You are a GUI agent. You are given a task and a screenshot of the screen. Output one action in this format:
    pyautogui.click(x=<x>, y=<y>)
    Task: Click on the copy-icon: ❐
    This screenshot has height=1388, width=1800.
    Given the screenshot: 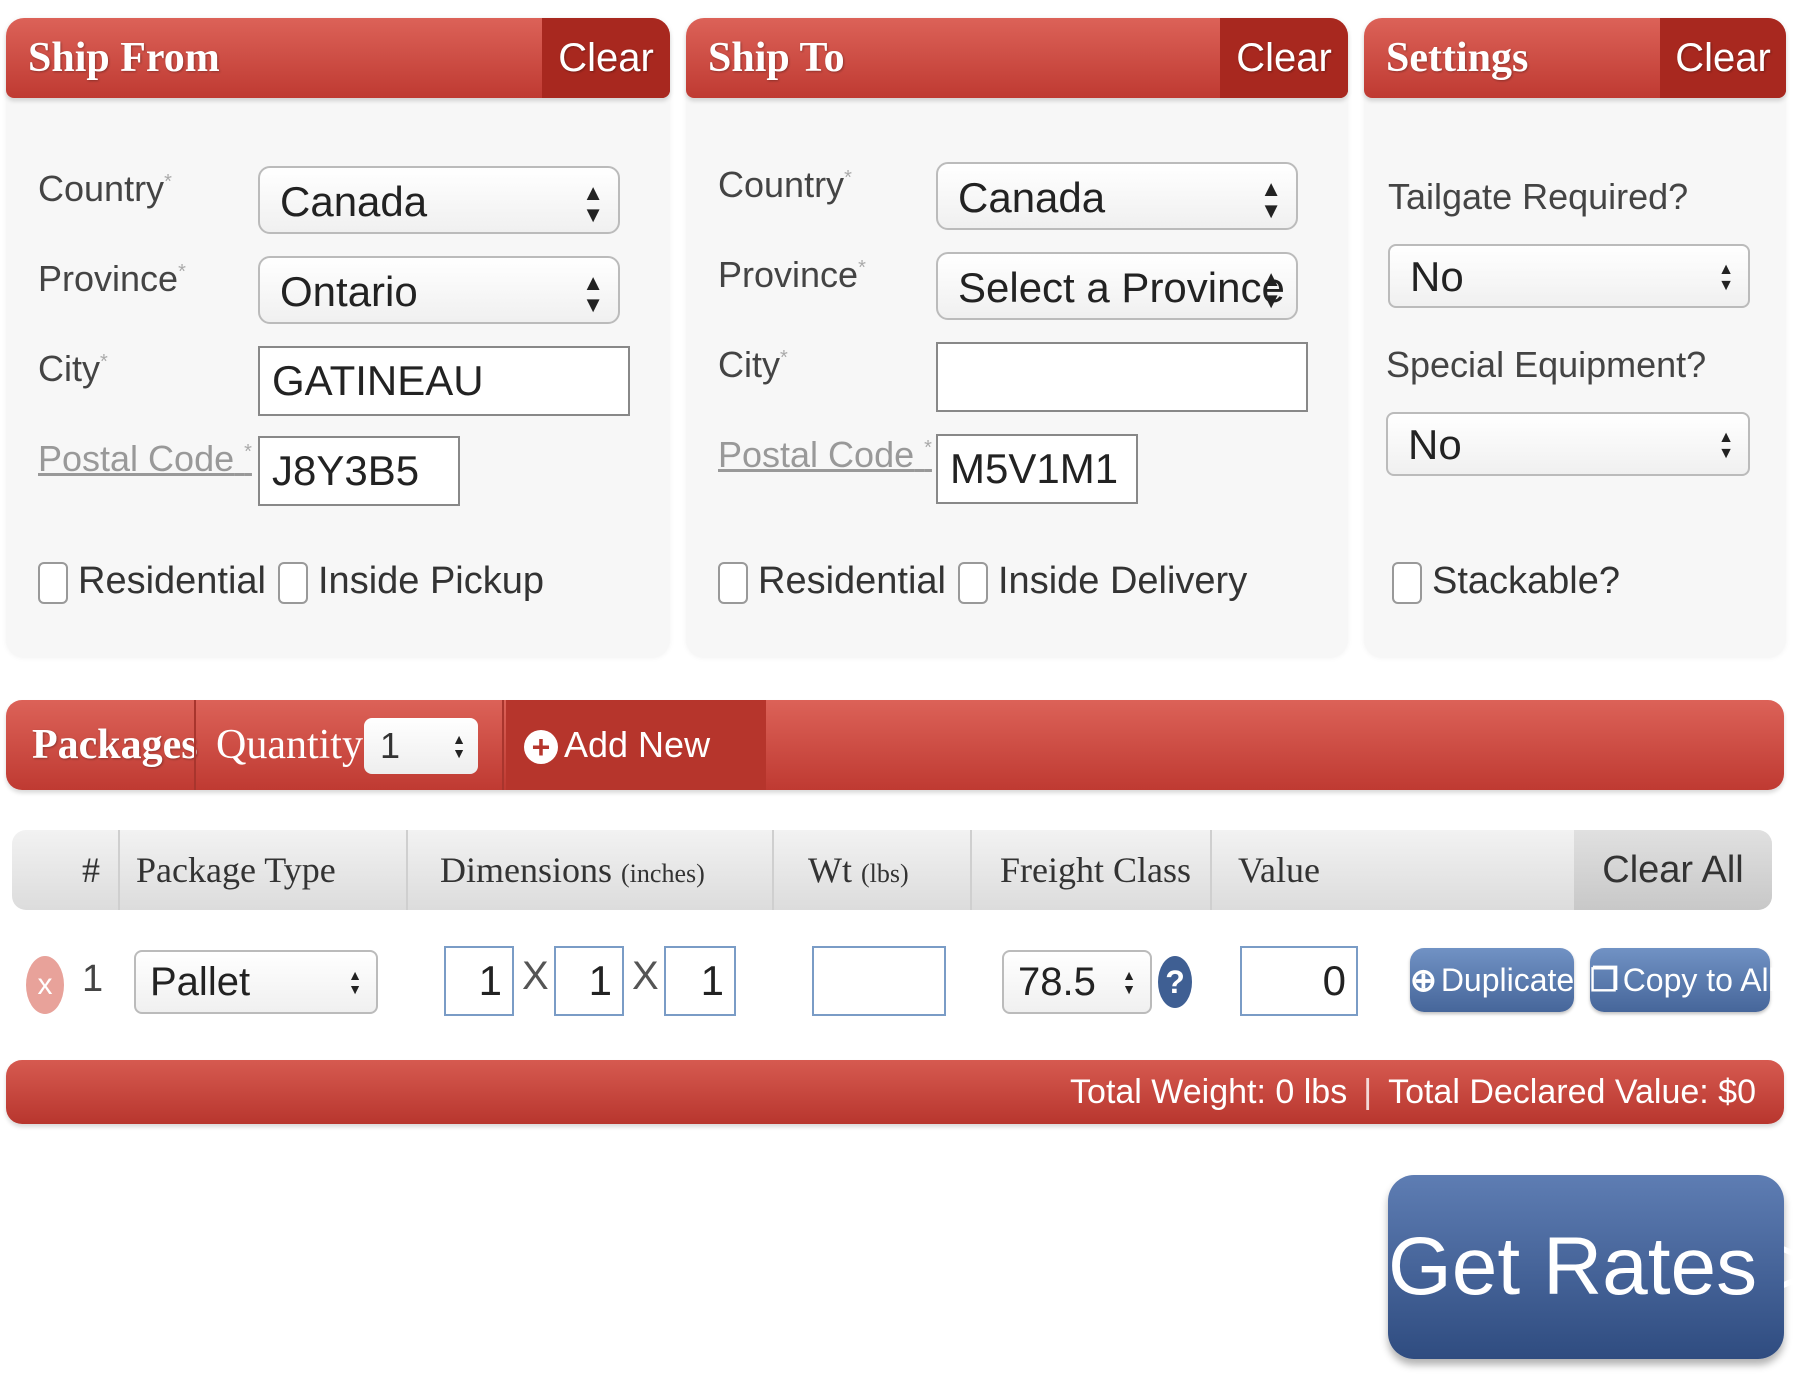 What is the action you would take?
    pyautogui.click(x=1604, y=980)
    